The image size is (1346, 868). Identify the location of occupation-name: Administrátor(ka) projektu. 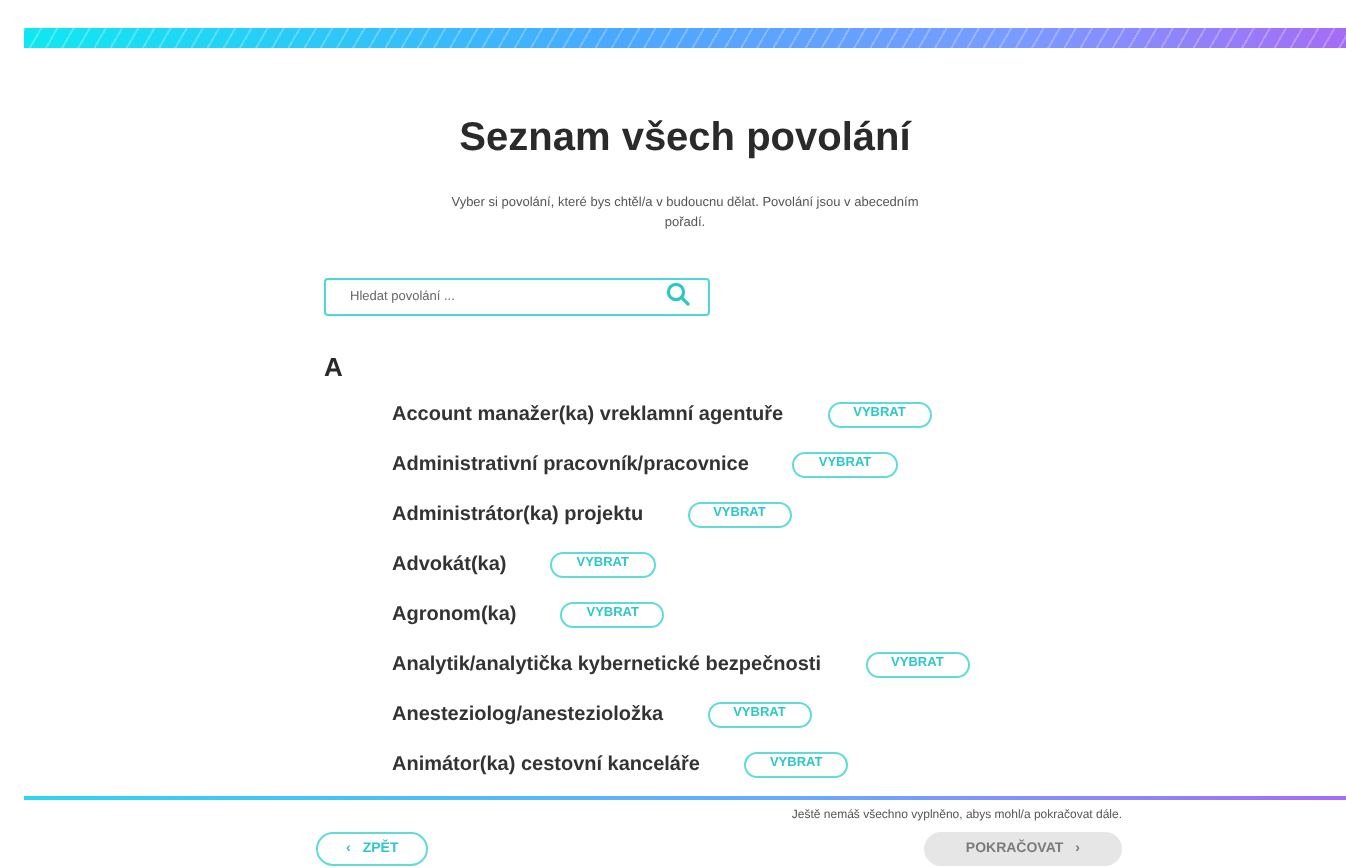
(518, 515).